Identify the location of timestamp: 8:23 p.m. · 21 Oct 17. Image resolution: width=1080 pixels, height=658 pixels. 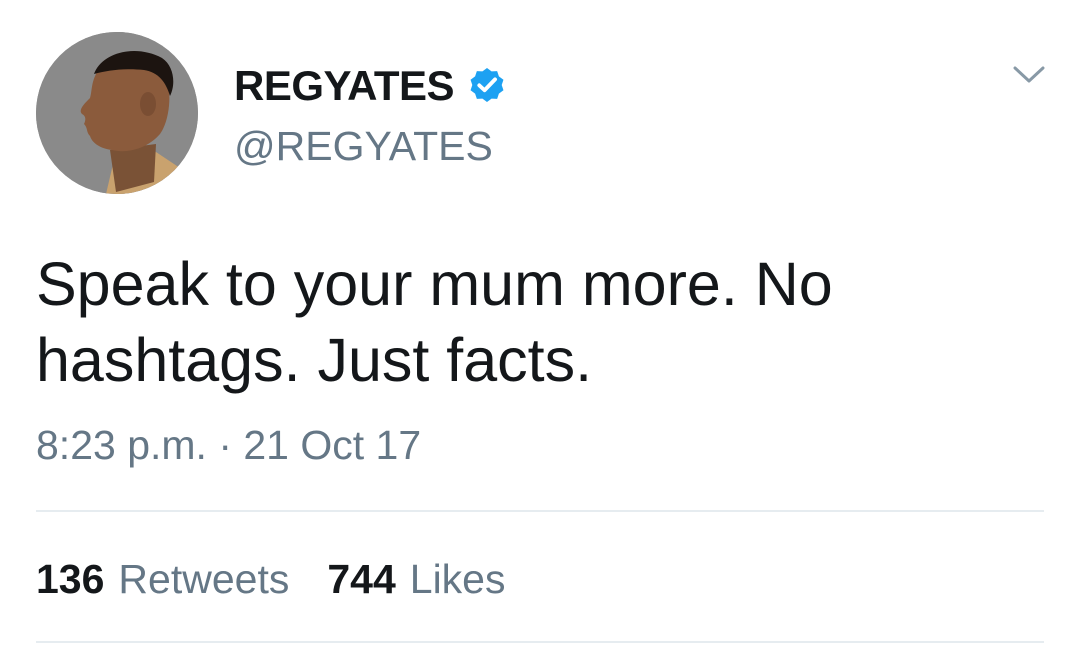
(228, 445).